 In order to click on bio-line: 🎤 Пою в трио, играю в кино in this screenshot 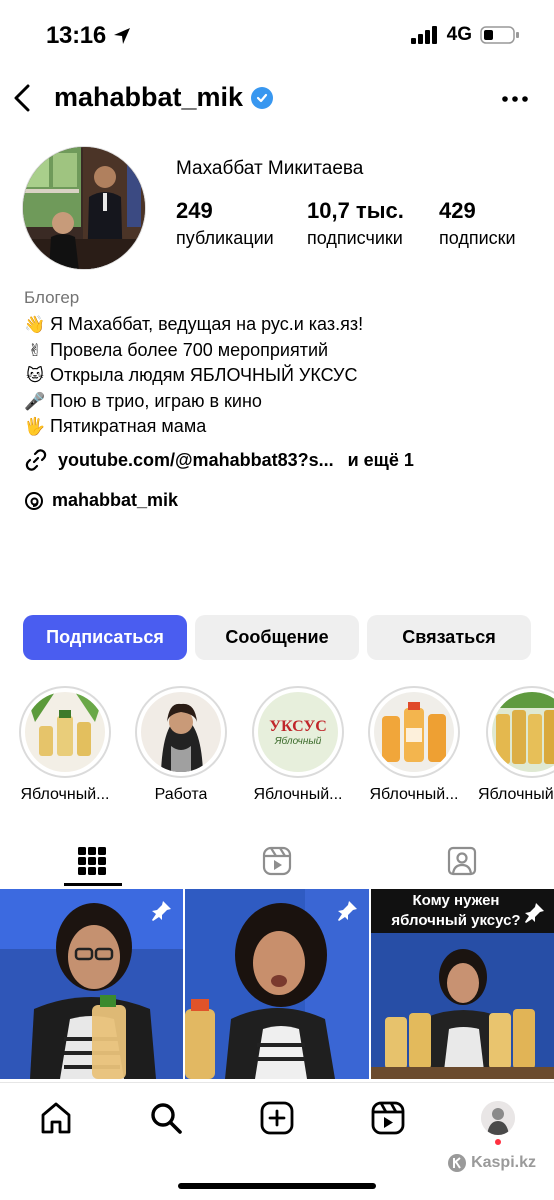, I will do `click(193, 402)`.